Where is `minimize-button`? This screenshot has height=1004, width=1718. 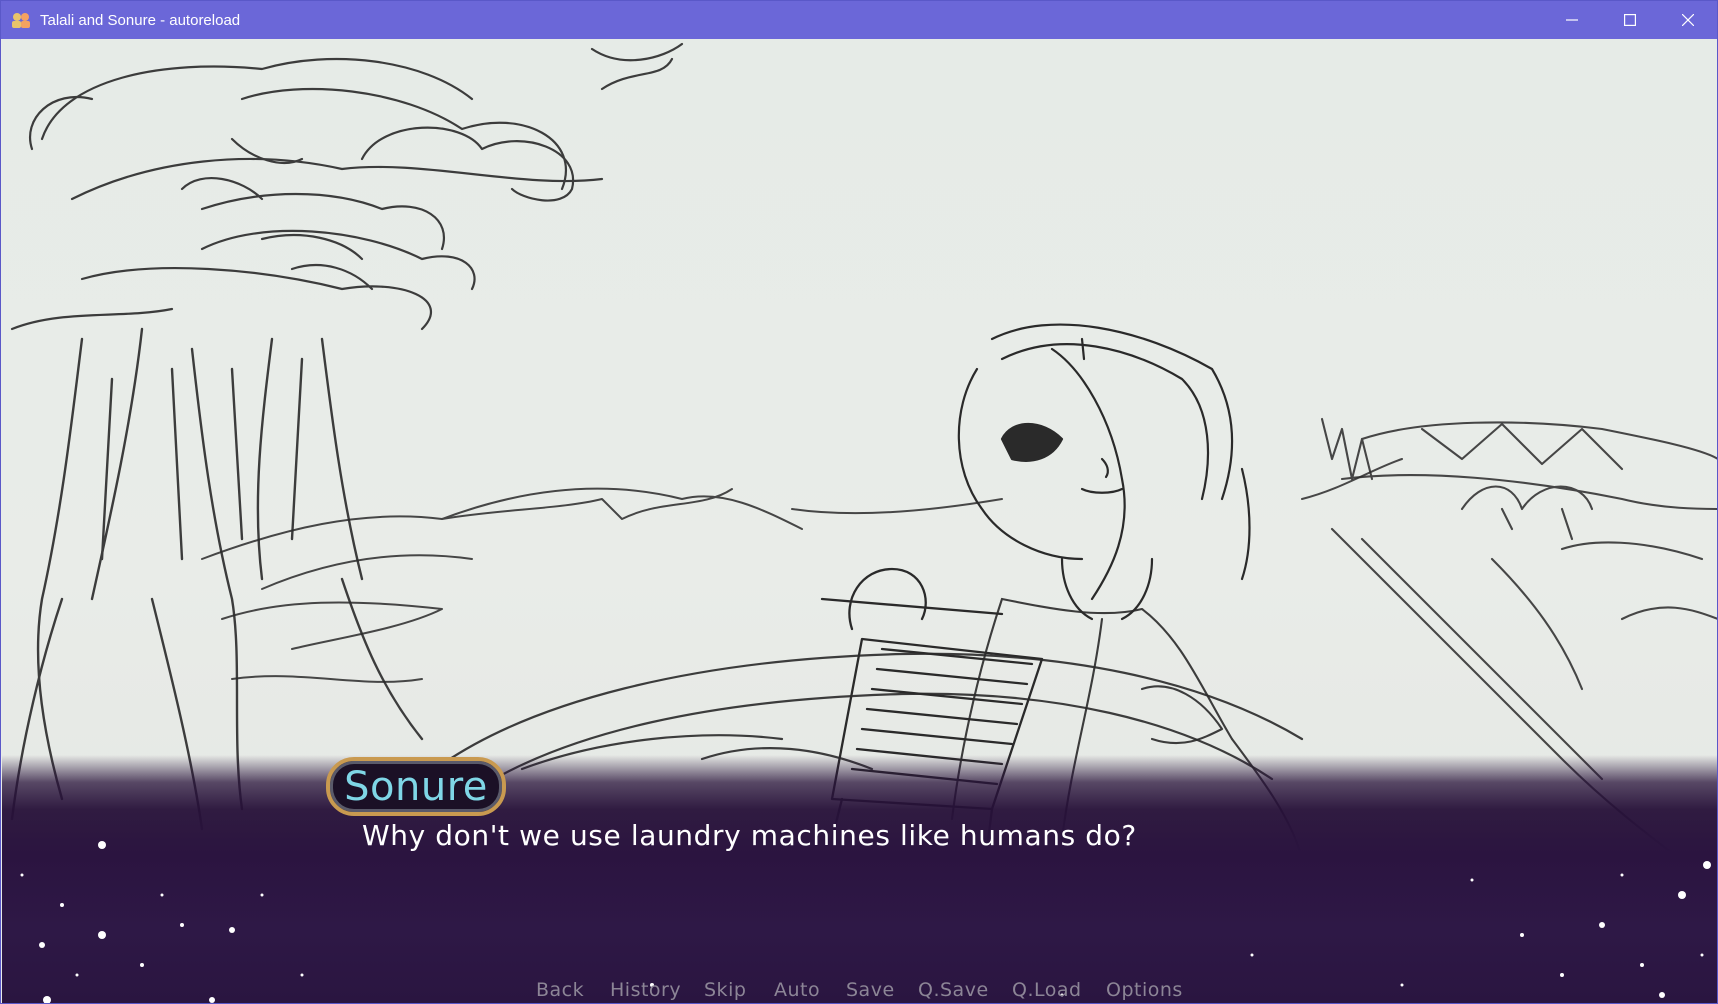 minimize-button is located at coordinates (1572, 20).